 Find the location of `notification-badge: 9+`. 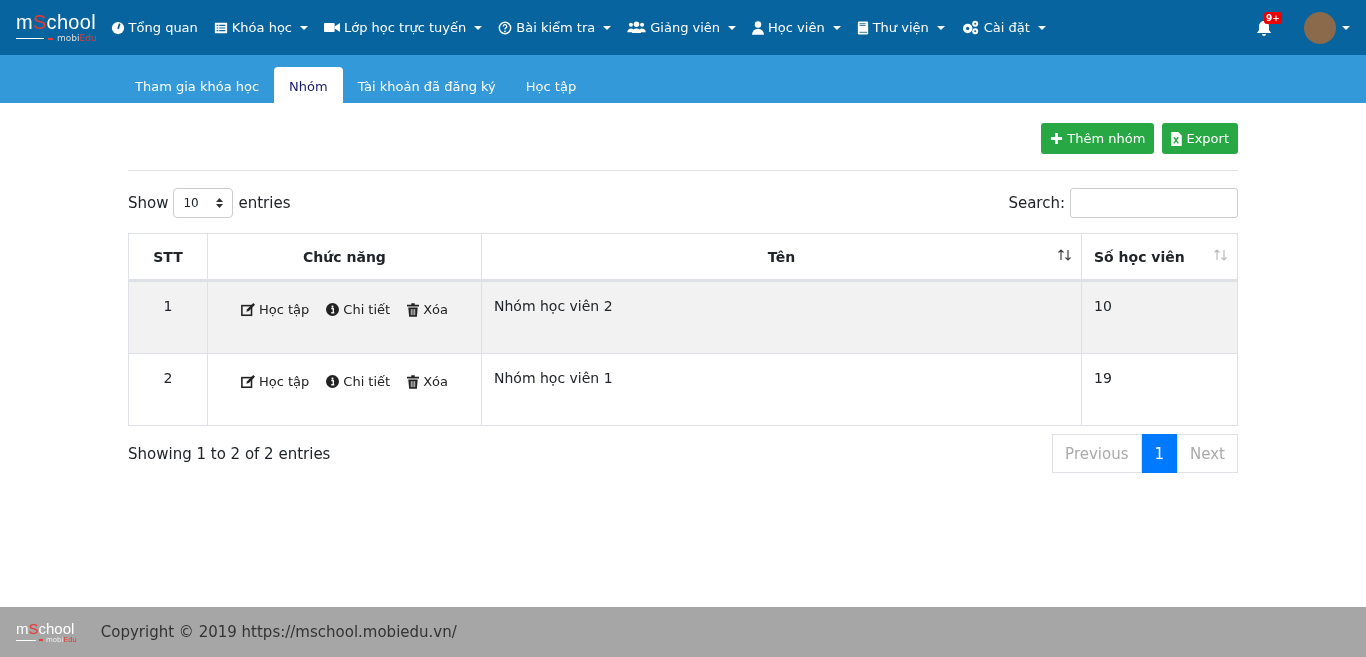

notification-badge: 9+ is located at coordinates (1273, 17).